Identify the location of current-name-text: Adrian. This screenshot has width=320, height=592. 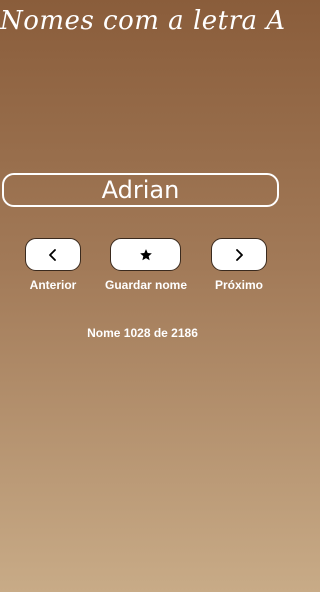
(140, 190).